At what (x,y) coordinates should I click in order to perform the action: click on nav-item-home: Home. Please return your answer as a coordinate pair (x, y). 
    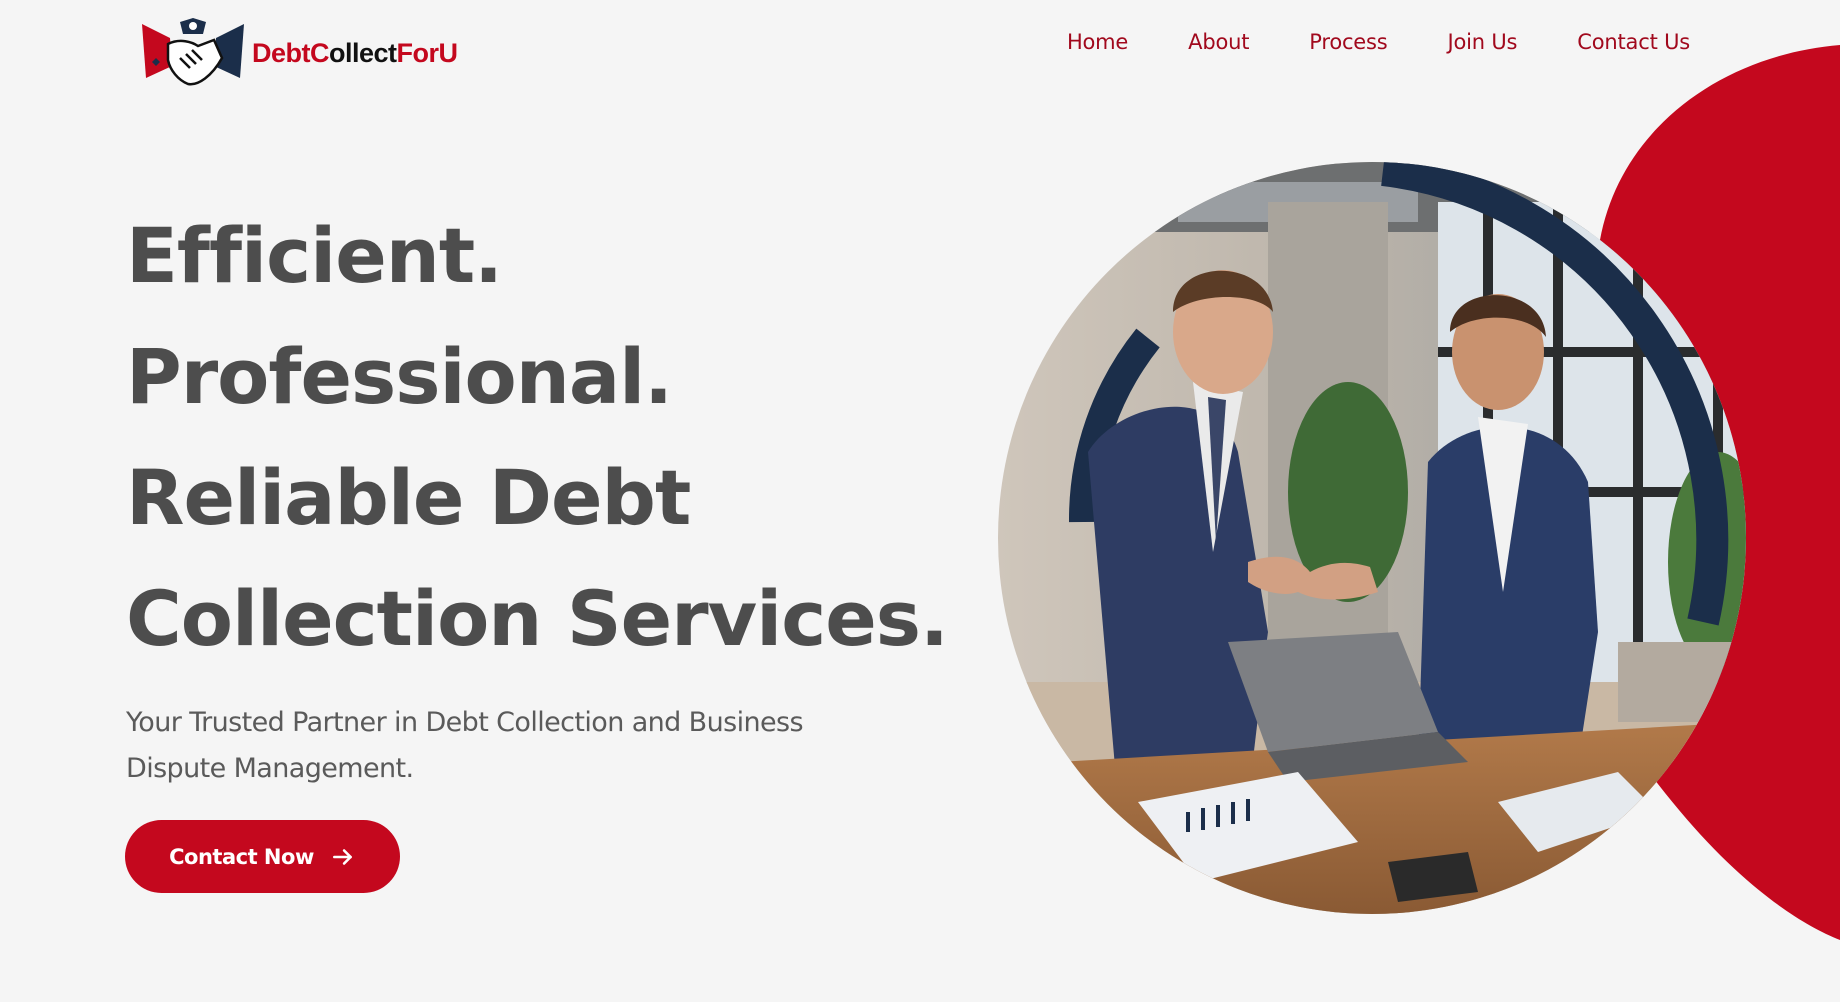
    Looking at the image, I should click on (1097, 42).